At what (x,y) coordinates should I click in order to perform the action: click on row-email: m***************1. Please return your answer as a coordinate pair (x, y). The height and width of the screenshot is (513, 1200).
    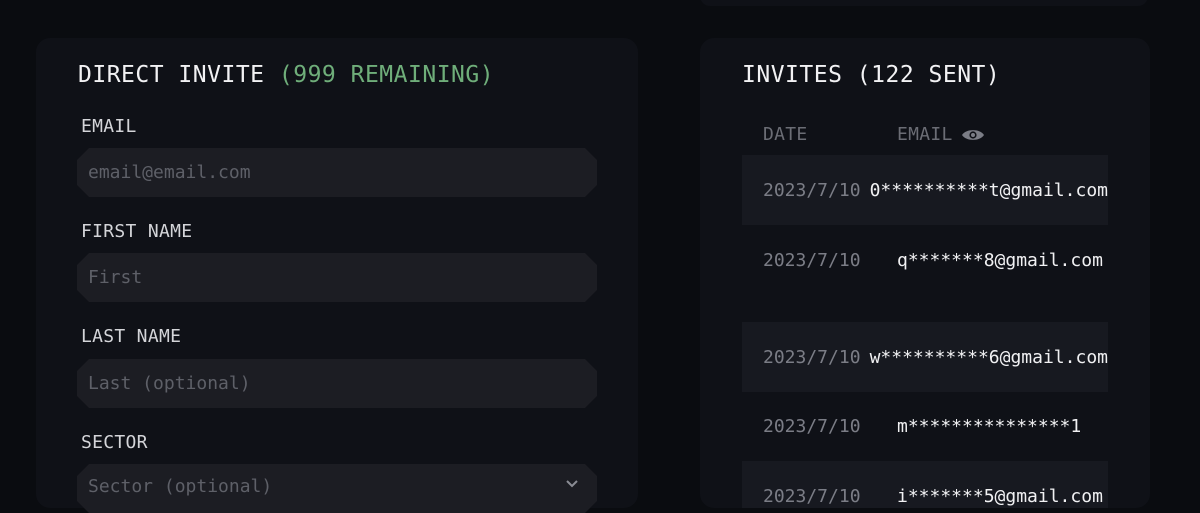
    Looking at the image, I should click on (989, 426).